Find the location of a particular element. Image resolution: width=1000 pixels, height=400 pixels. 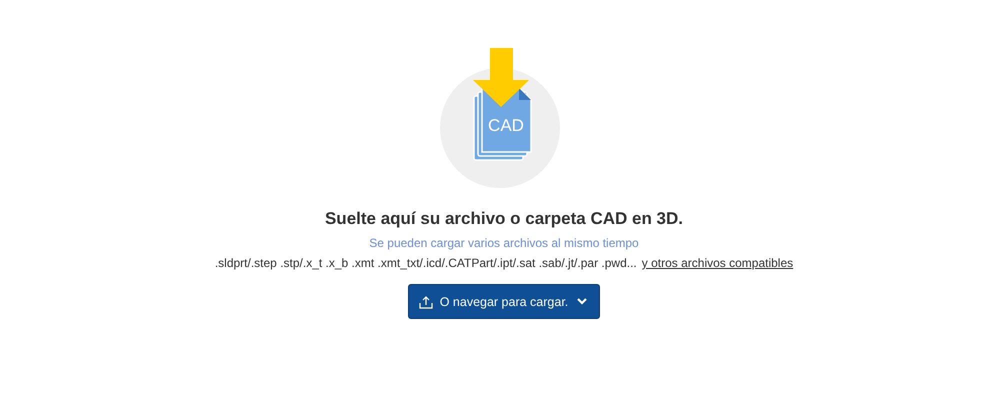

hint-text: Se pueden cargar varios archivos al mismo tiempo is located at coordinates (504, 243).